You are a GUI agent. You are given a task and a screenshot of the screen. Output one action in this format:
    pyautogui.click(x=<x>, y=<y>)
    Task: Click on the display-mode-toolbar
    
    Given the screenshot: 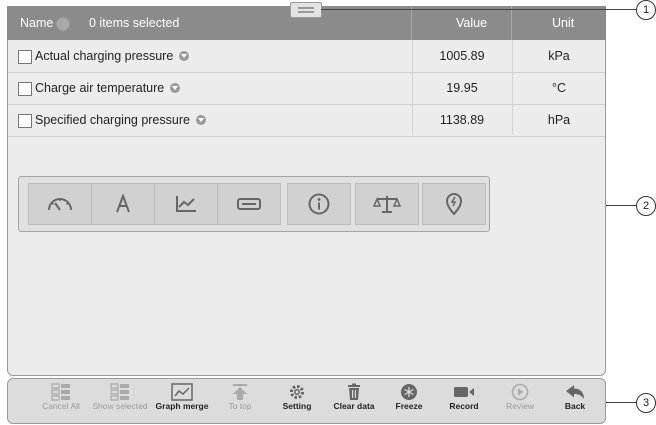 What is the action you would take?
    pyautogui.click(x=254, y=204)
    